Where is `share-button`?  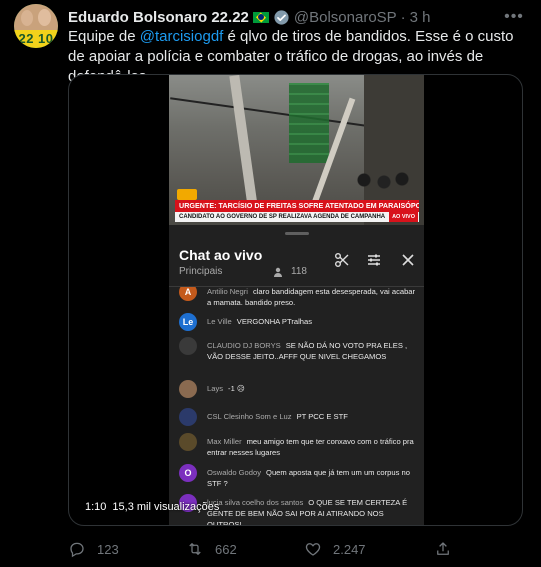
share-button is located at coordinates (443, 549).